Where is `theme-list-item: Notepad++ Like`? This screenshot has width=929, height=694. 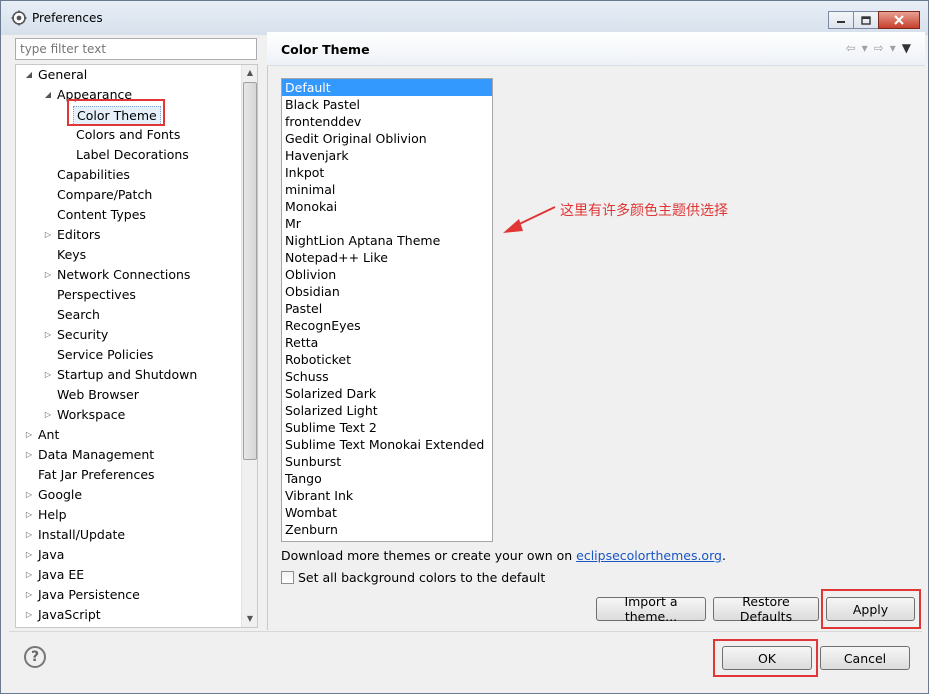 theme-list-item: Notepad++ Like is located at coordinates (387, 257).